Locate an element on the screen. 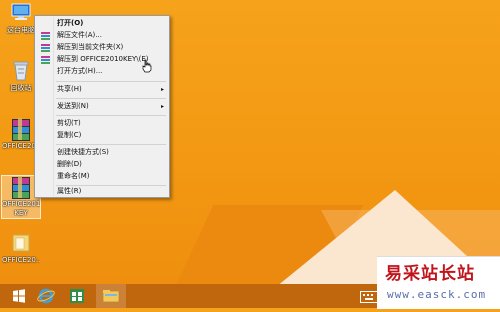  watermark-title: 易采站长站 is located at coordinates (430, 274).